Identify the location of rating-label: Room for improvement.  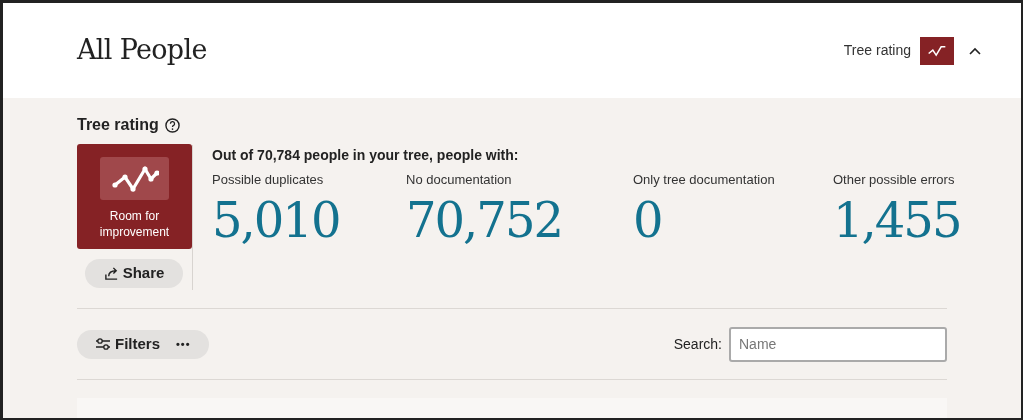
(134, 224).